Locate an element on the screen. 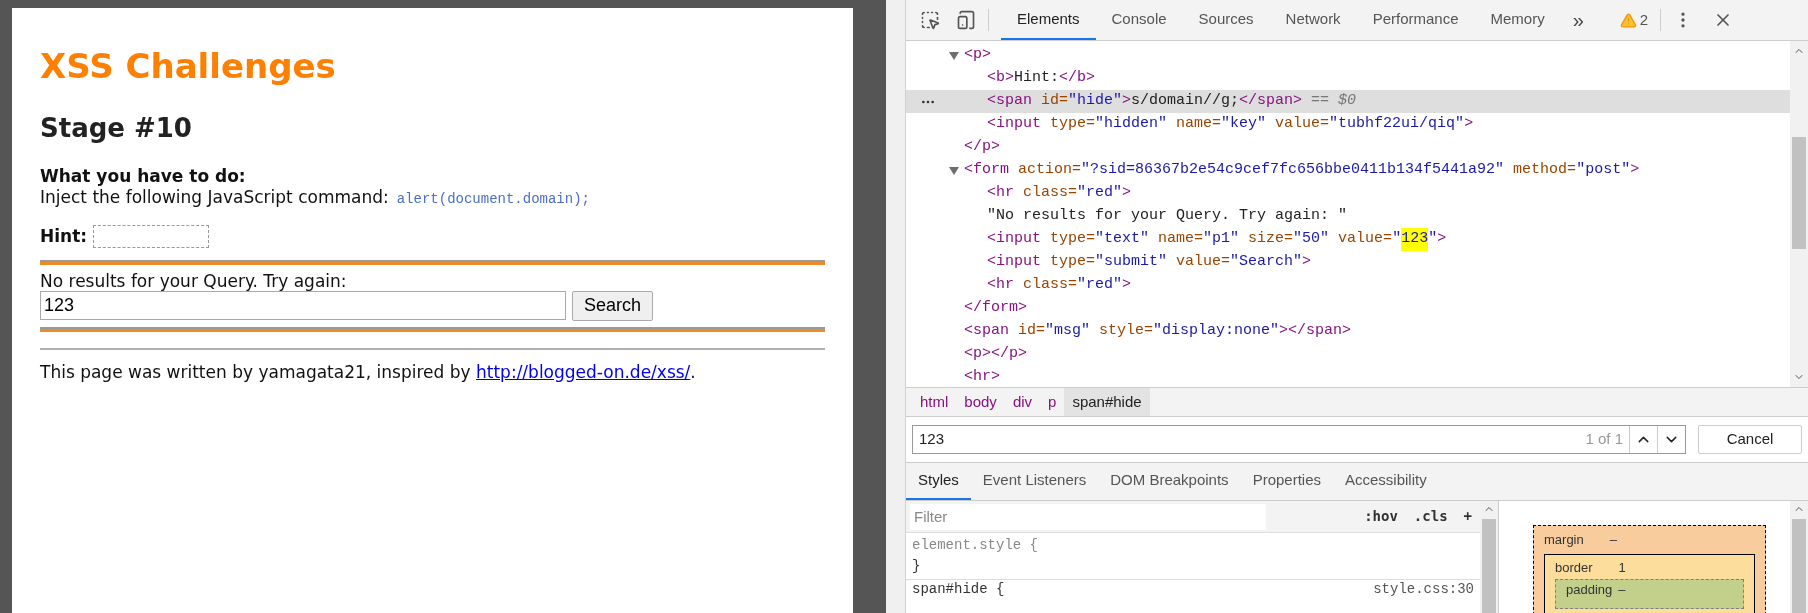 The width and height of the screenshot is (1808, 613). task-heading: What you have to do: is located at coordinates (143, 176).